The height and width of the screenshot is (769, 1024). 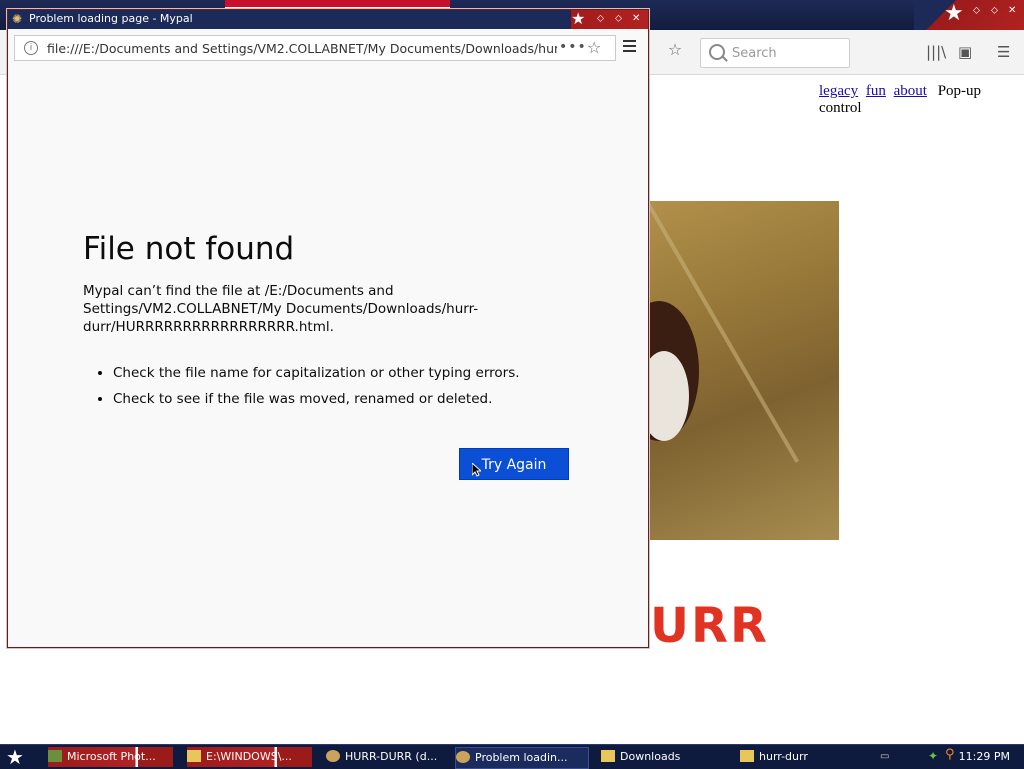 I want to click on search-input: Search, so click(x=775, y=53).